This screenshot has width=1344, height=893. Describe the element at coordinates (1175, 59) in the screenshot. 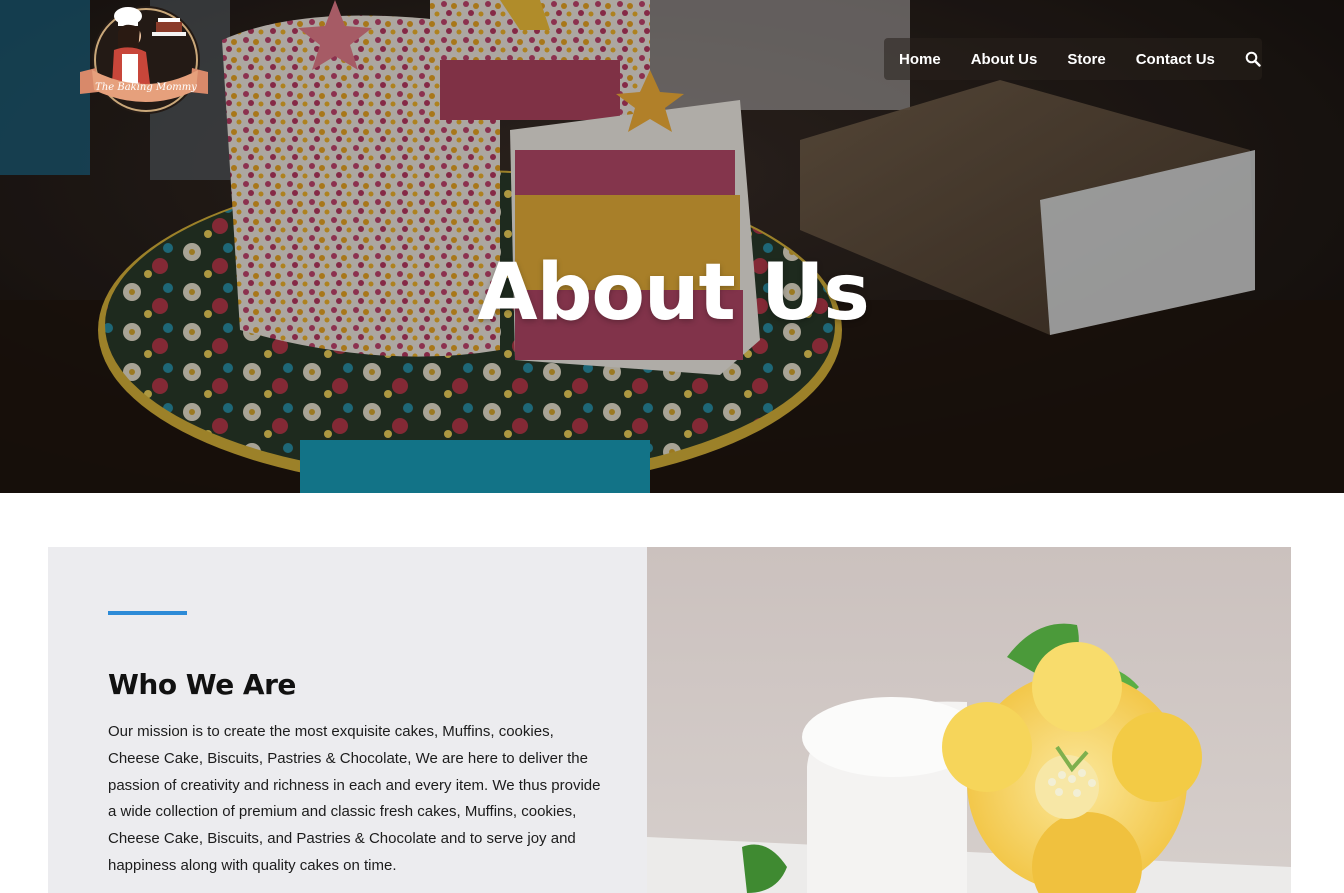

I see `nav-item-contact-us: Contact Us` at that location.